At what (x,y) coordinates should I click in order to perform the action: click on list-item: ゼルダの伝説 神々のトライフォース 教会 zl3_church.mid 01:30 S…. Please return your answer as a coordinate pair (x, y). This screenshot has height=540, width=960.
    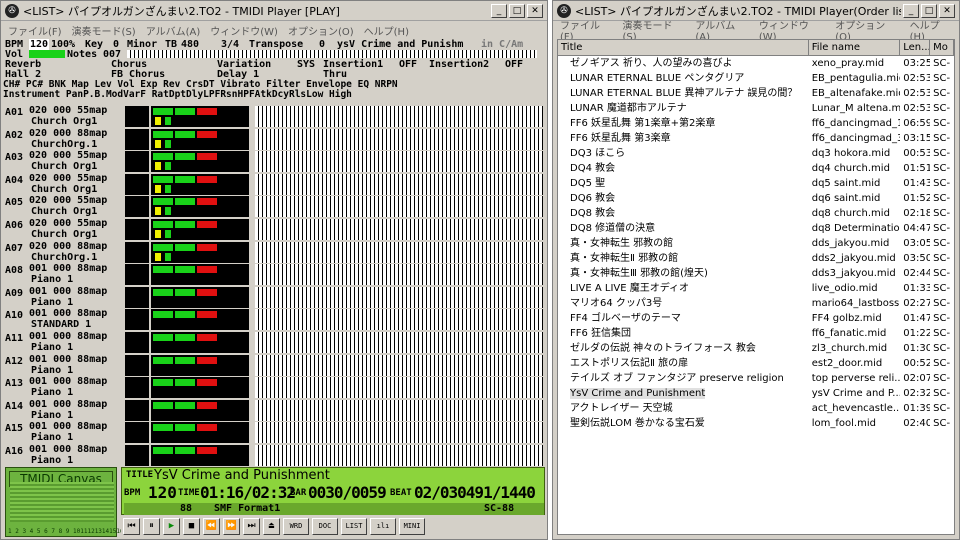
    Looking at the image, I should click on (756, 348).